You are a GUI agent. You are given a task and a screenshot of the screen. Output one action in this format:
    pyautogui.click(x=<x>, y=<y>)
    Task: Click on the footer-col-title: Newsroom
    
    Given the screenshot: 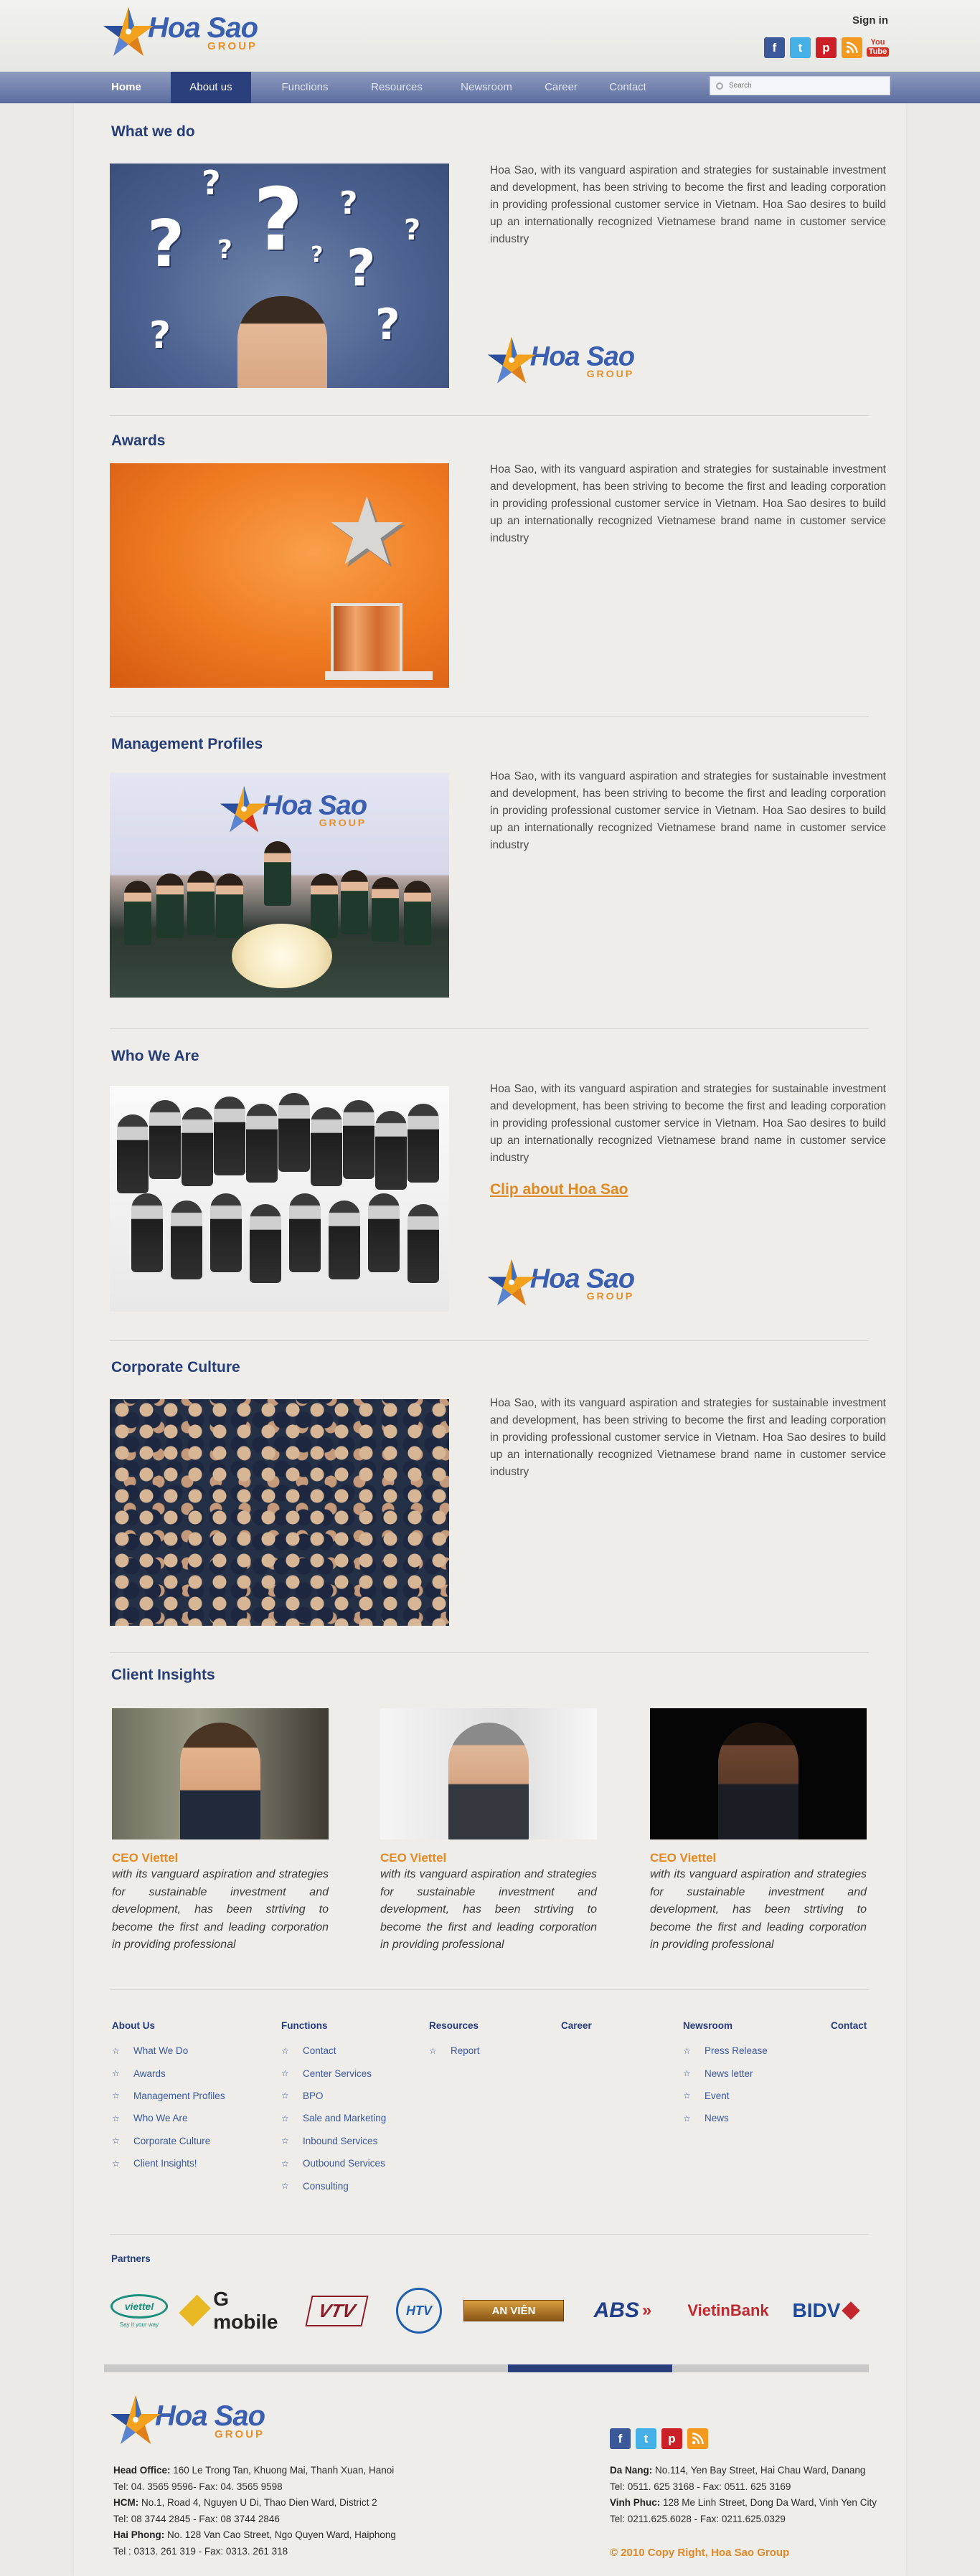 What is the action you would take?
    pyautogui.click(x=725, y=2025)
    